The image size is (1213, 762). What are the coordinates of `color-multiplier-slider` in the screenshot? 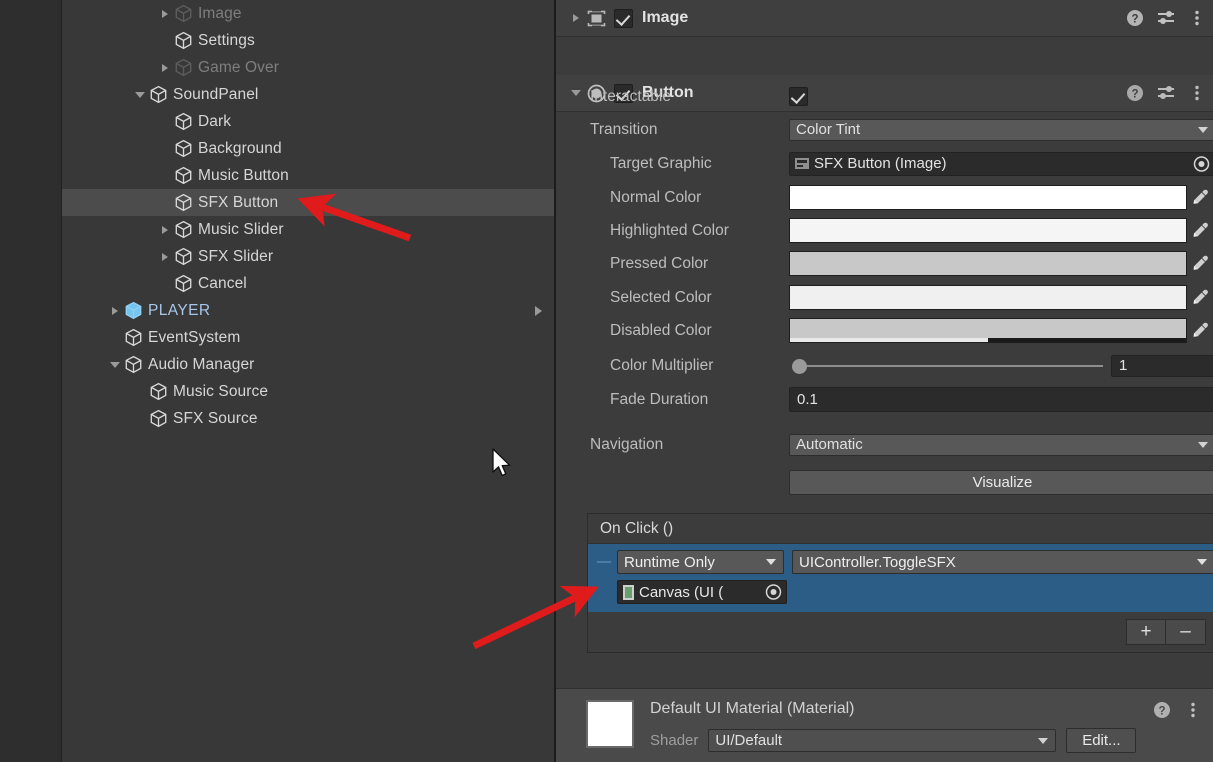 It's located at (947, 366).